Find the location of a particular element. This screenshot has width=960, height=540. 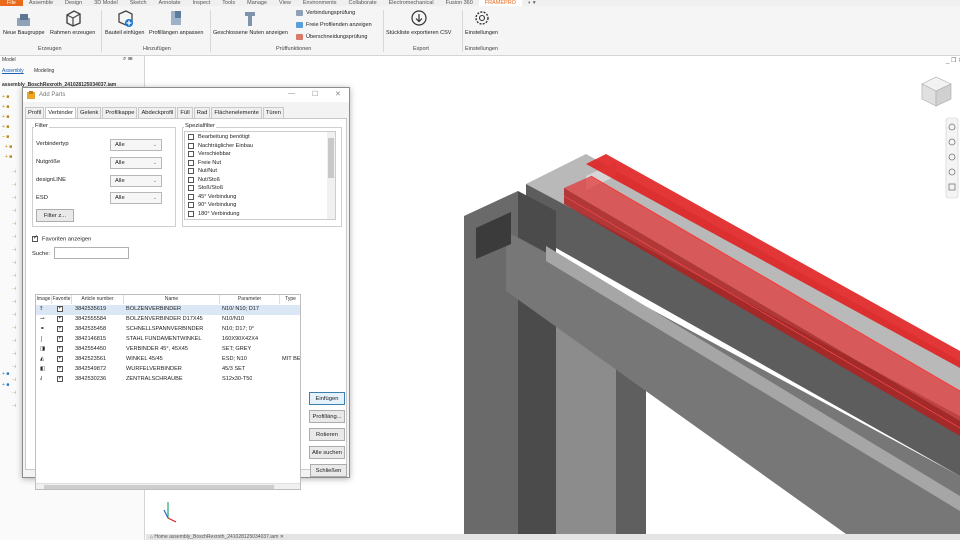

tab-flaechenelemente: Flächenelemente is located at coordinates (236, 112).